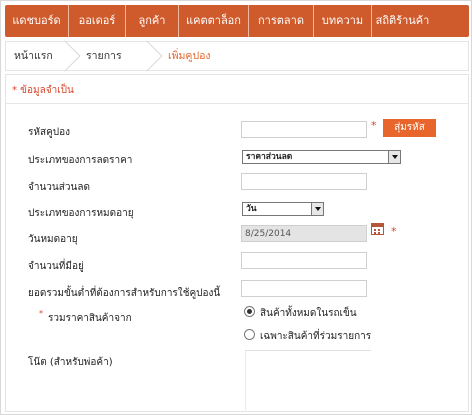 The height and width of the screenshot is (415, 472). I want to click on breadcrumb-home: หน้าแรก, so click(38, 56).